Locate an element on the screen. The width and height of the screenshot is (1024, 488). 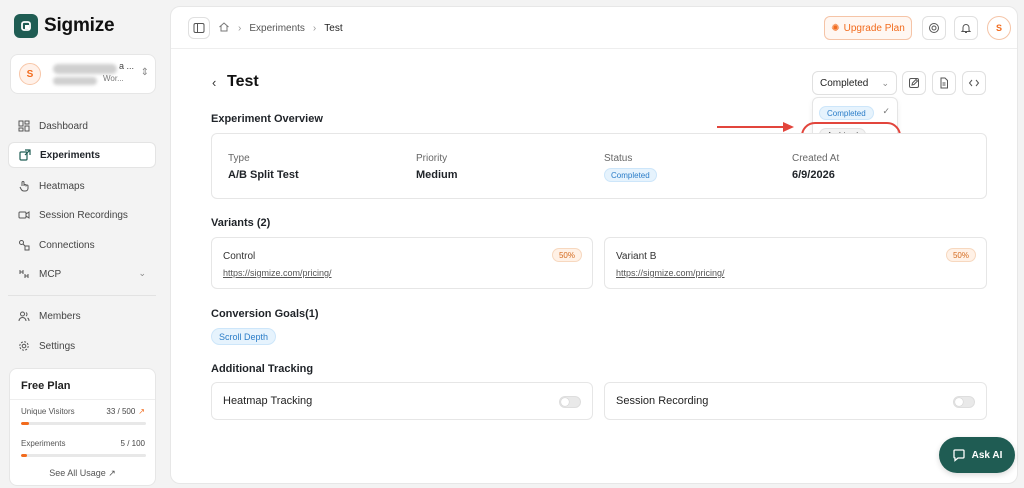
annotation-arrow is located at coordinates (755, 127).